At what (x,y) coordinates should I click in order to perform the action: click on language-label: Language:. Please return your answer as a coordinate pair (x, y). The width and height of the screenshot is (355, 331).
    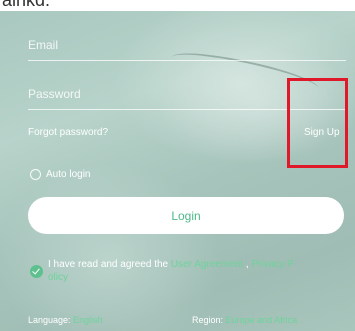
    Looking at the image, I should click on (49, 320).